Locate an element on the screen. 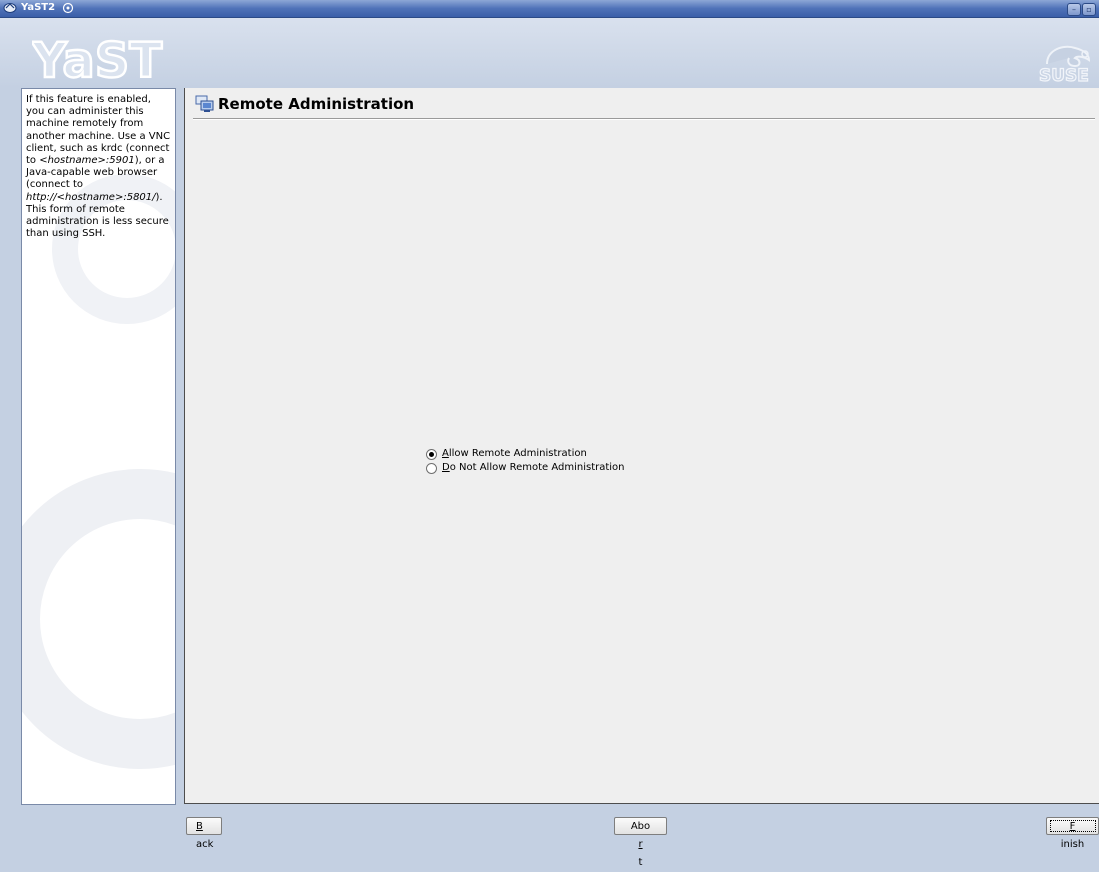 This screenshot has height=872, width=1099. back-button-label: Back is located at coordinates (205, 835).